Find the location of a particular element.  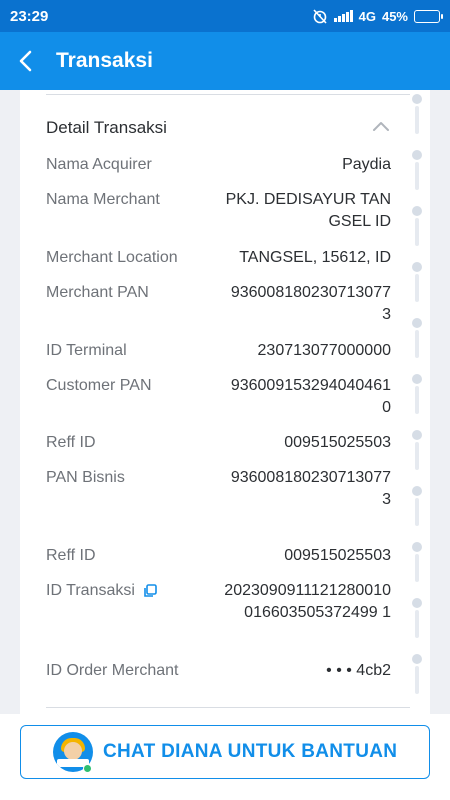

row-value: Paydia is located at coordinates (366, 164).